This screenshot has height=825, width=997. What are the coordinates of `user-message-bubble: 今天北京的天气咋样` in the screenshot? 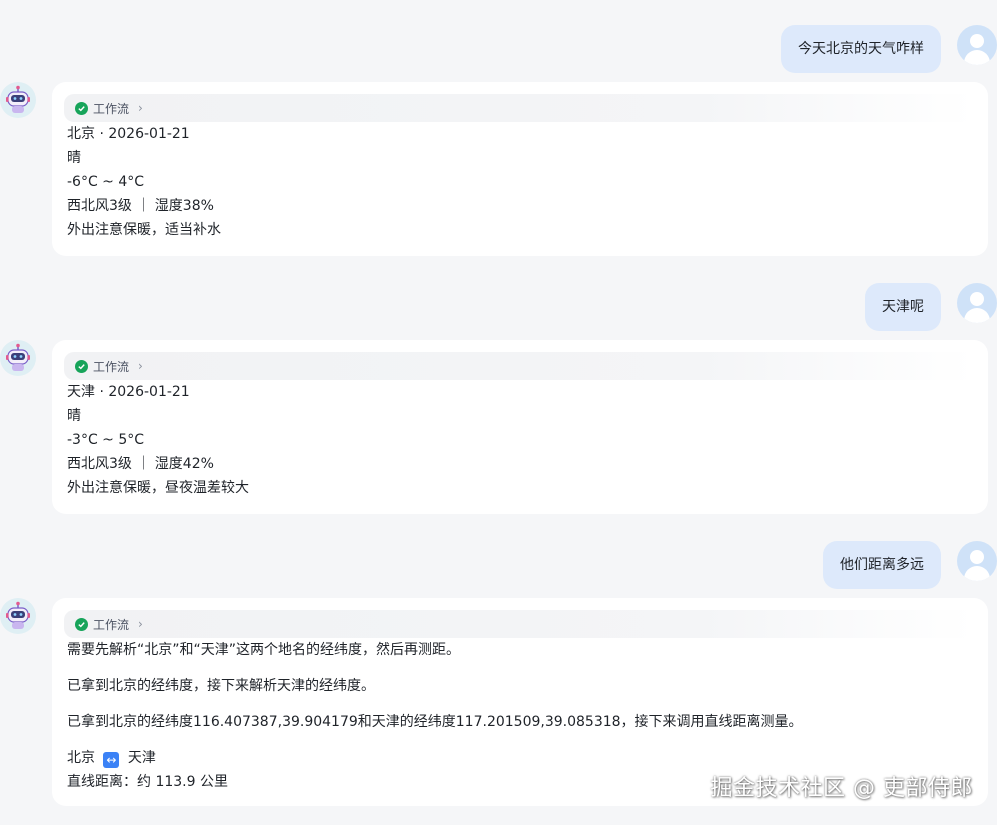 It's located at (861, 49).